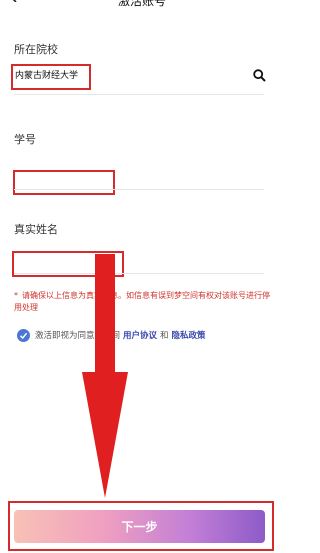 The height and width of the screenshot is (553, 320). I want to click on user-agreement-link: 用户协议, so click(140, 335).